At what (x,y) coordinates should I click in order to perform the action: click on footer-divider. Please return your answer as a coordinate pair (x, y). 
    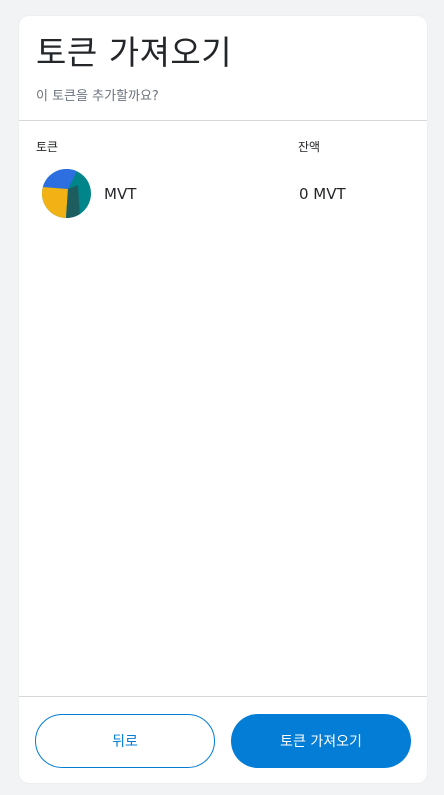
    Looking at the image, I should click on (223, 696).